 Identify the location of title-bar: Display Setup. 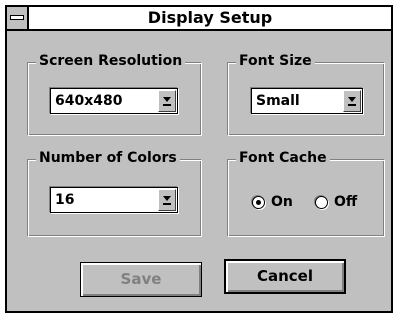
(199, 19).